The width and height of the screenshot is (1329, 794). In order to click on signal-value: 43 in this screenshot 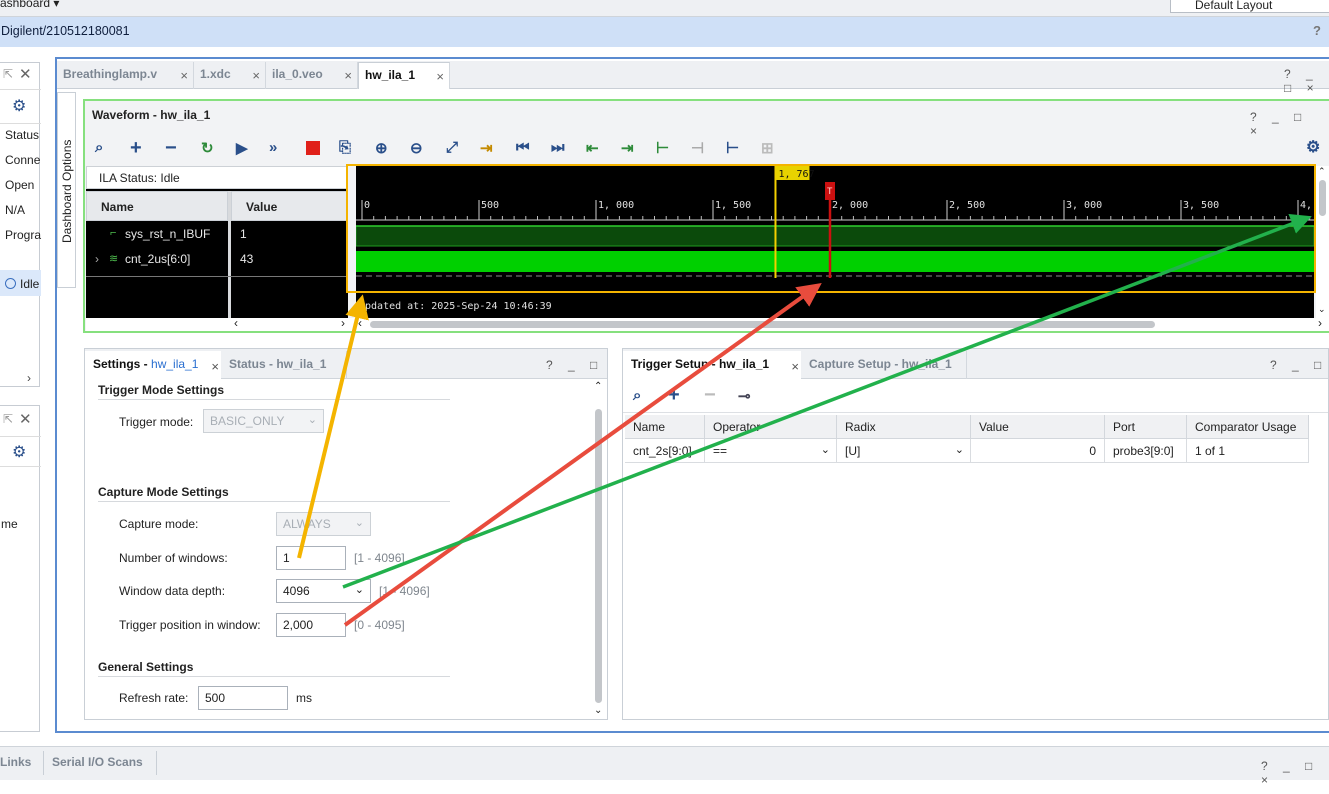, I will do `click(247, 259)`.